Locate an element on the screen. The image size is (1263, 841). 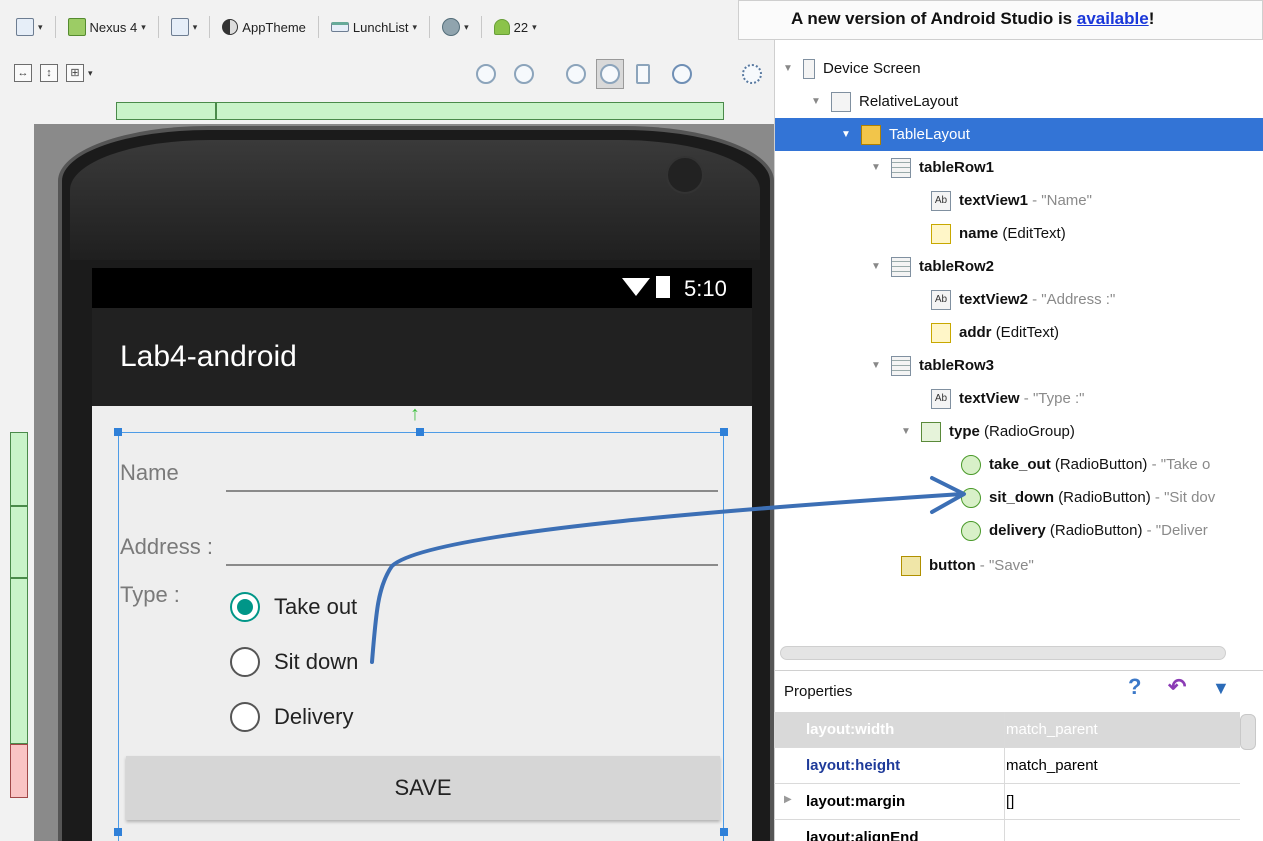
tree-item-type: (RadioGroup) is located at coordinates (1029, 431).